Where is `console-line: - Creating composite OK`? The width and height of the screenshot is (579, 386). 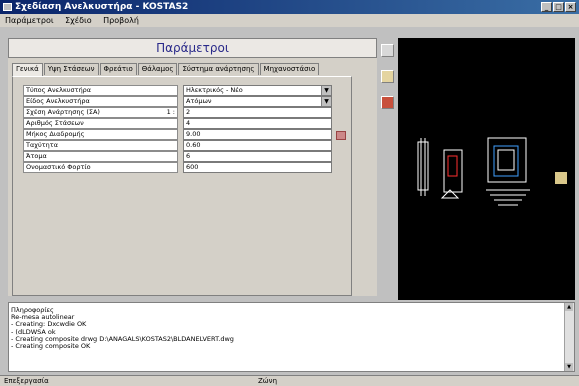
console-line: - Creating composite OK is located at coordinates (51, 346).